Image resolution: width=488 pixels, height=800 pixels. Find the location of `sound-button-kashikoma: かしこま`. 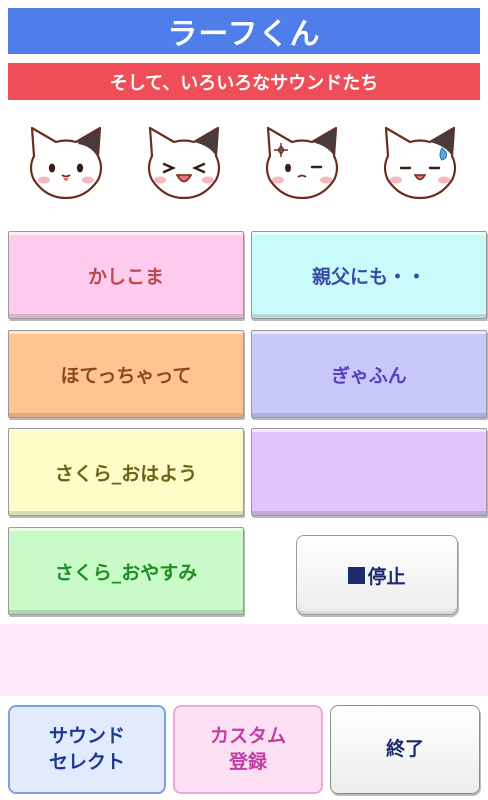

sound-button-kashikoma: かしこま is located at coordinates (126, 275).